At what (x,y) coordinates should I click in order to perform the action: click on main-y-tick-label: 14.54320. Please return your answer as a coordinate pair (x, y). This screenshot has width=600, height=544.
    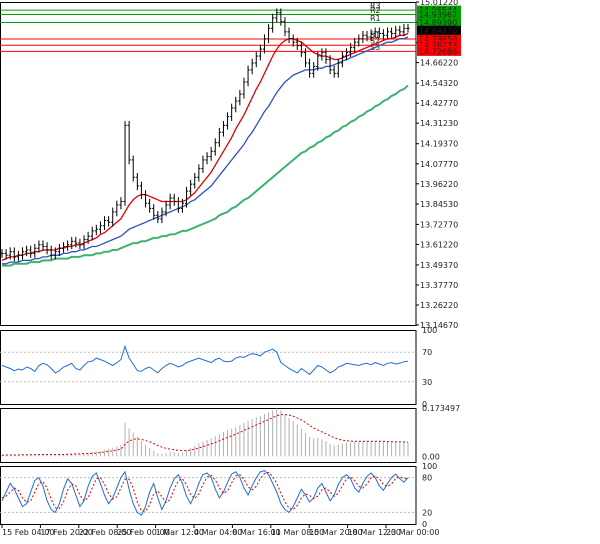
    Looking at the image, I should click on (439, 83).